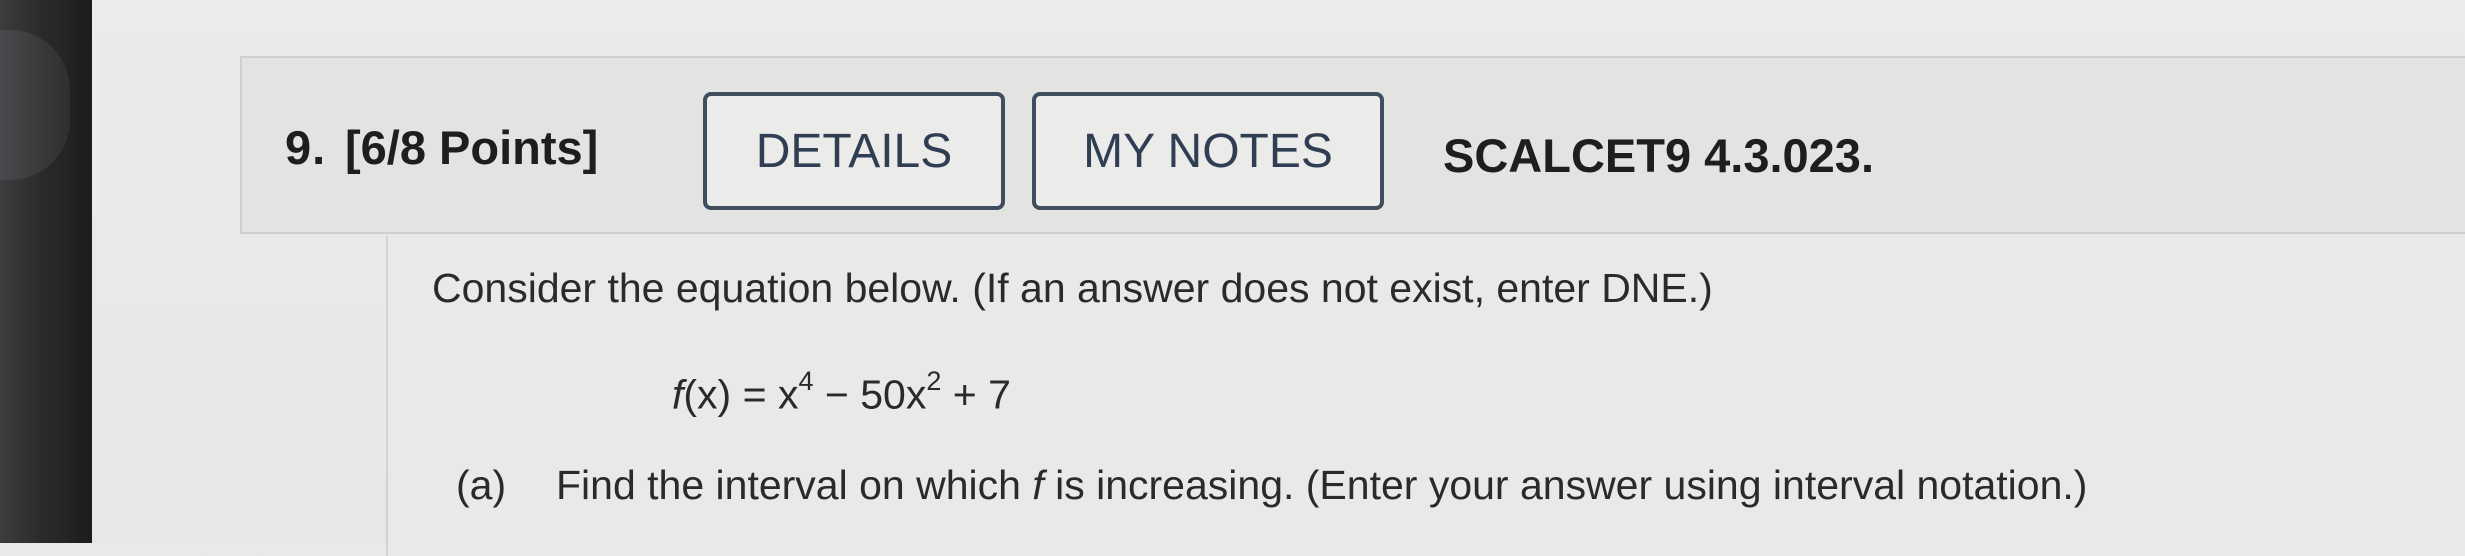  Describe the element at coordinates (481, 485) in the screenshot. I see `part-a-label: (a)` at that location.